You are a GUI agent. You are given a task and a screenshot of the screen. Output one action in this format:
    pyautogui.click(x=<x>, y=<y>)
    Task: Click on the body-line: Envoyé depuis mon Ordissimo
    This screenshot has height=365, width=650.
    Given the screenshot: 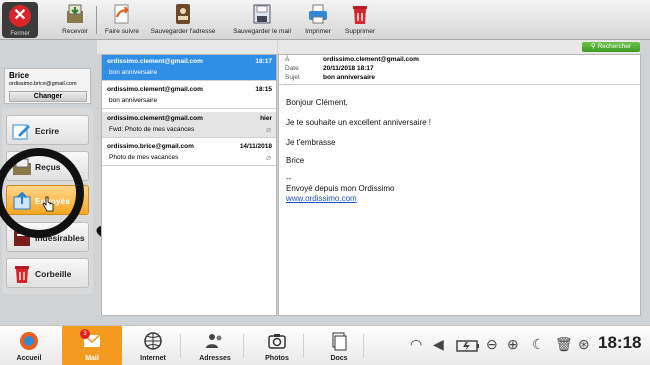 What is the action you would take?
    pyautogui.click(x=340, y=188)
    